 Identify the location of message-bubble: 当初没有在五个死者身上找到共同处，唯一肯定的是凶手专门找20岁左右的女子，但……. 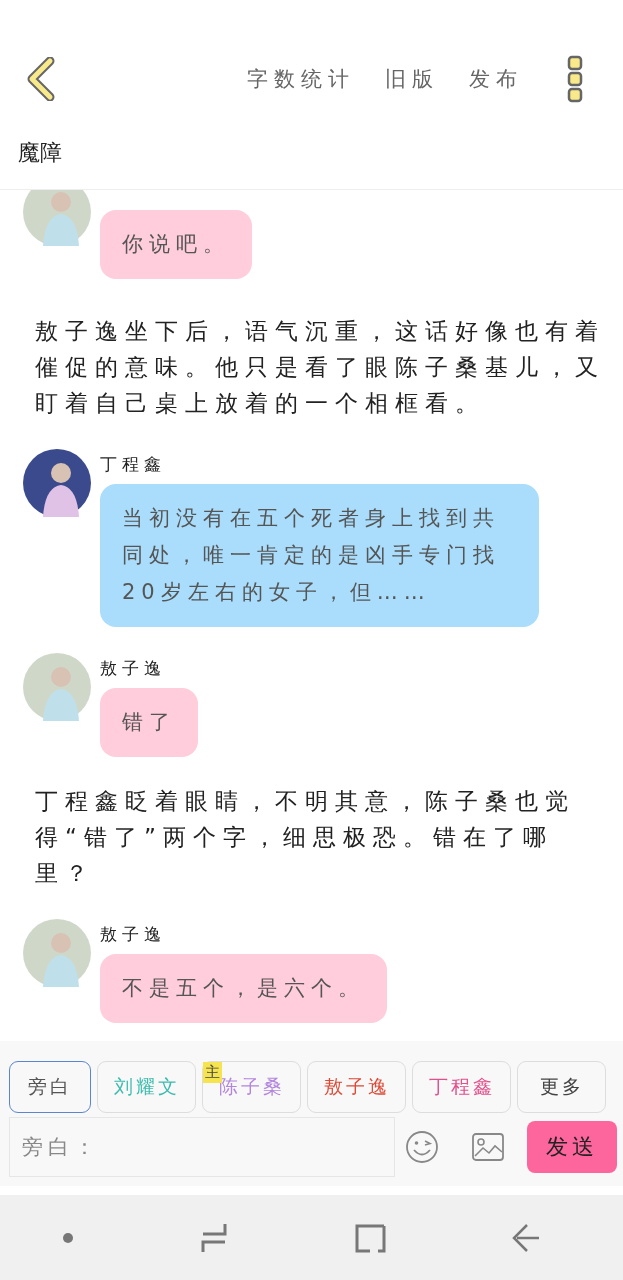
(319, 555).